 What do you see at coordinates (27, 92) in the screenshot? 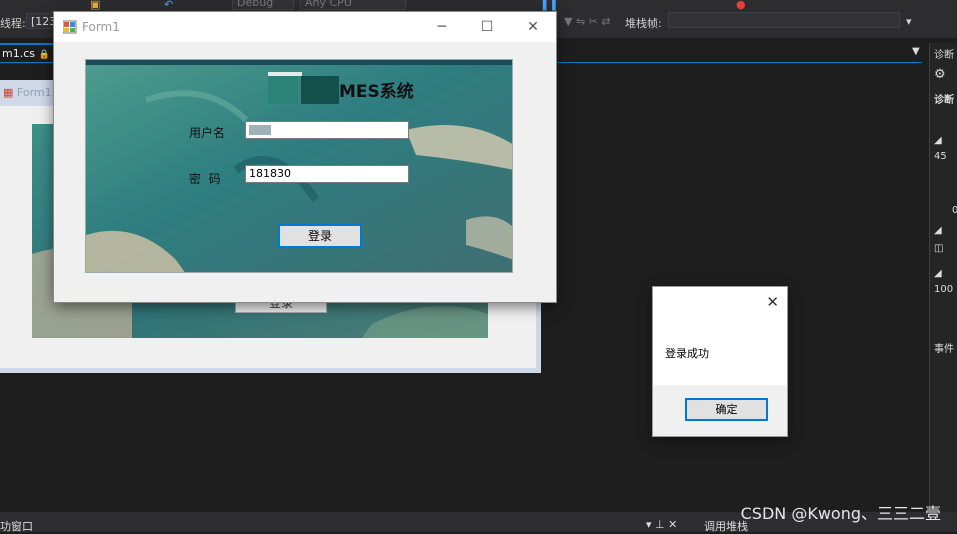
I see `designer-form-title: ▦ Form1` at bounding box center [27, 92].